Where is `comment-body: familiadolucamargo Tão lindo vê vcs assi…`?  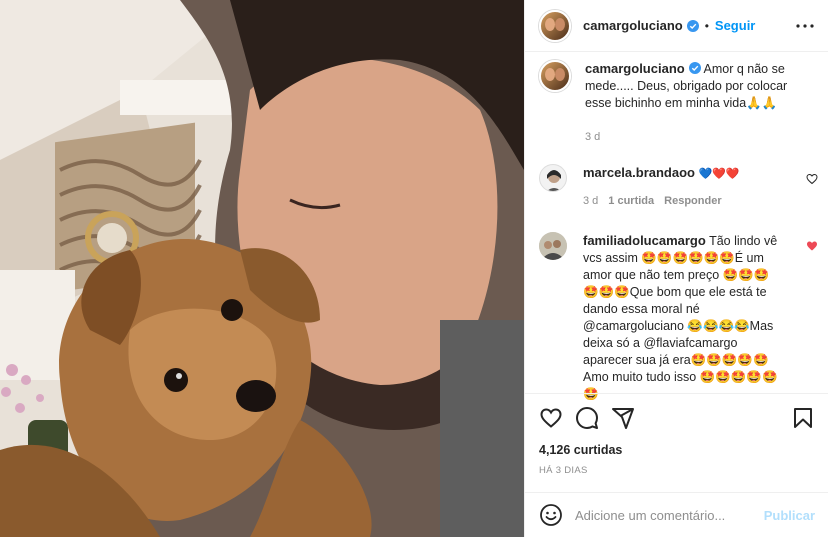
comment-body: familiadolucamargo Tão lindo vê vcs assi… is located at coordinates (683, 317).